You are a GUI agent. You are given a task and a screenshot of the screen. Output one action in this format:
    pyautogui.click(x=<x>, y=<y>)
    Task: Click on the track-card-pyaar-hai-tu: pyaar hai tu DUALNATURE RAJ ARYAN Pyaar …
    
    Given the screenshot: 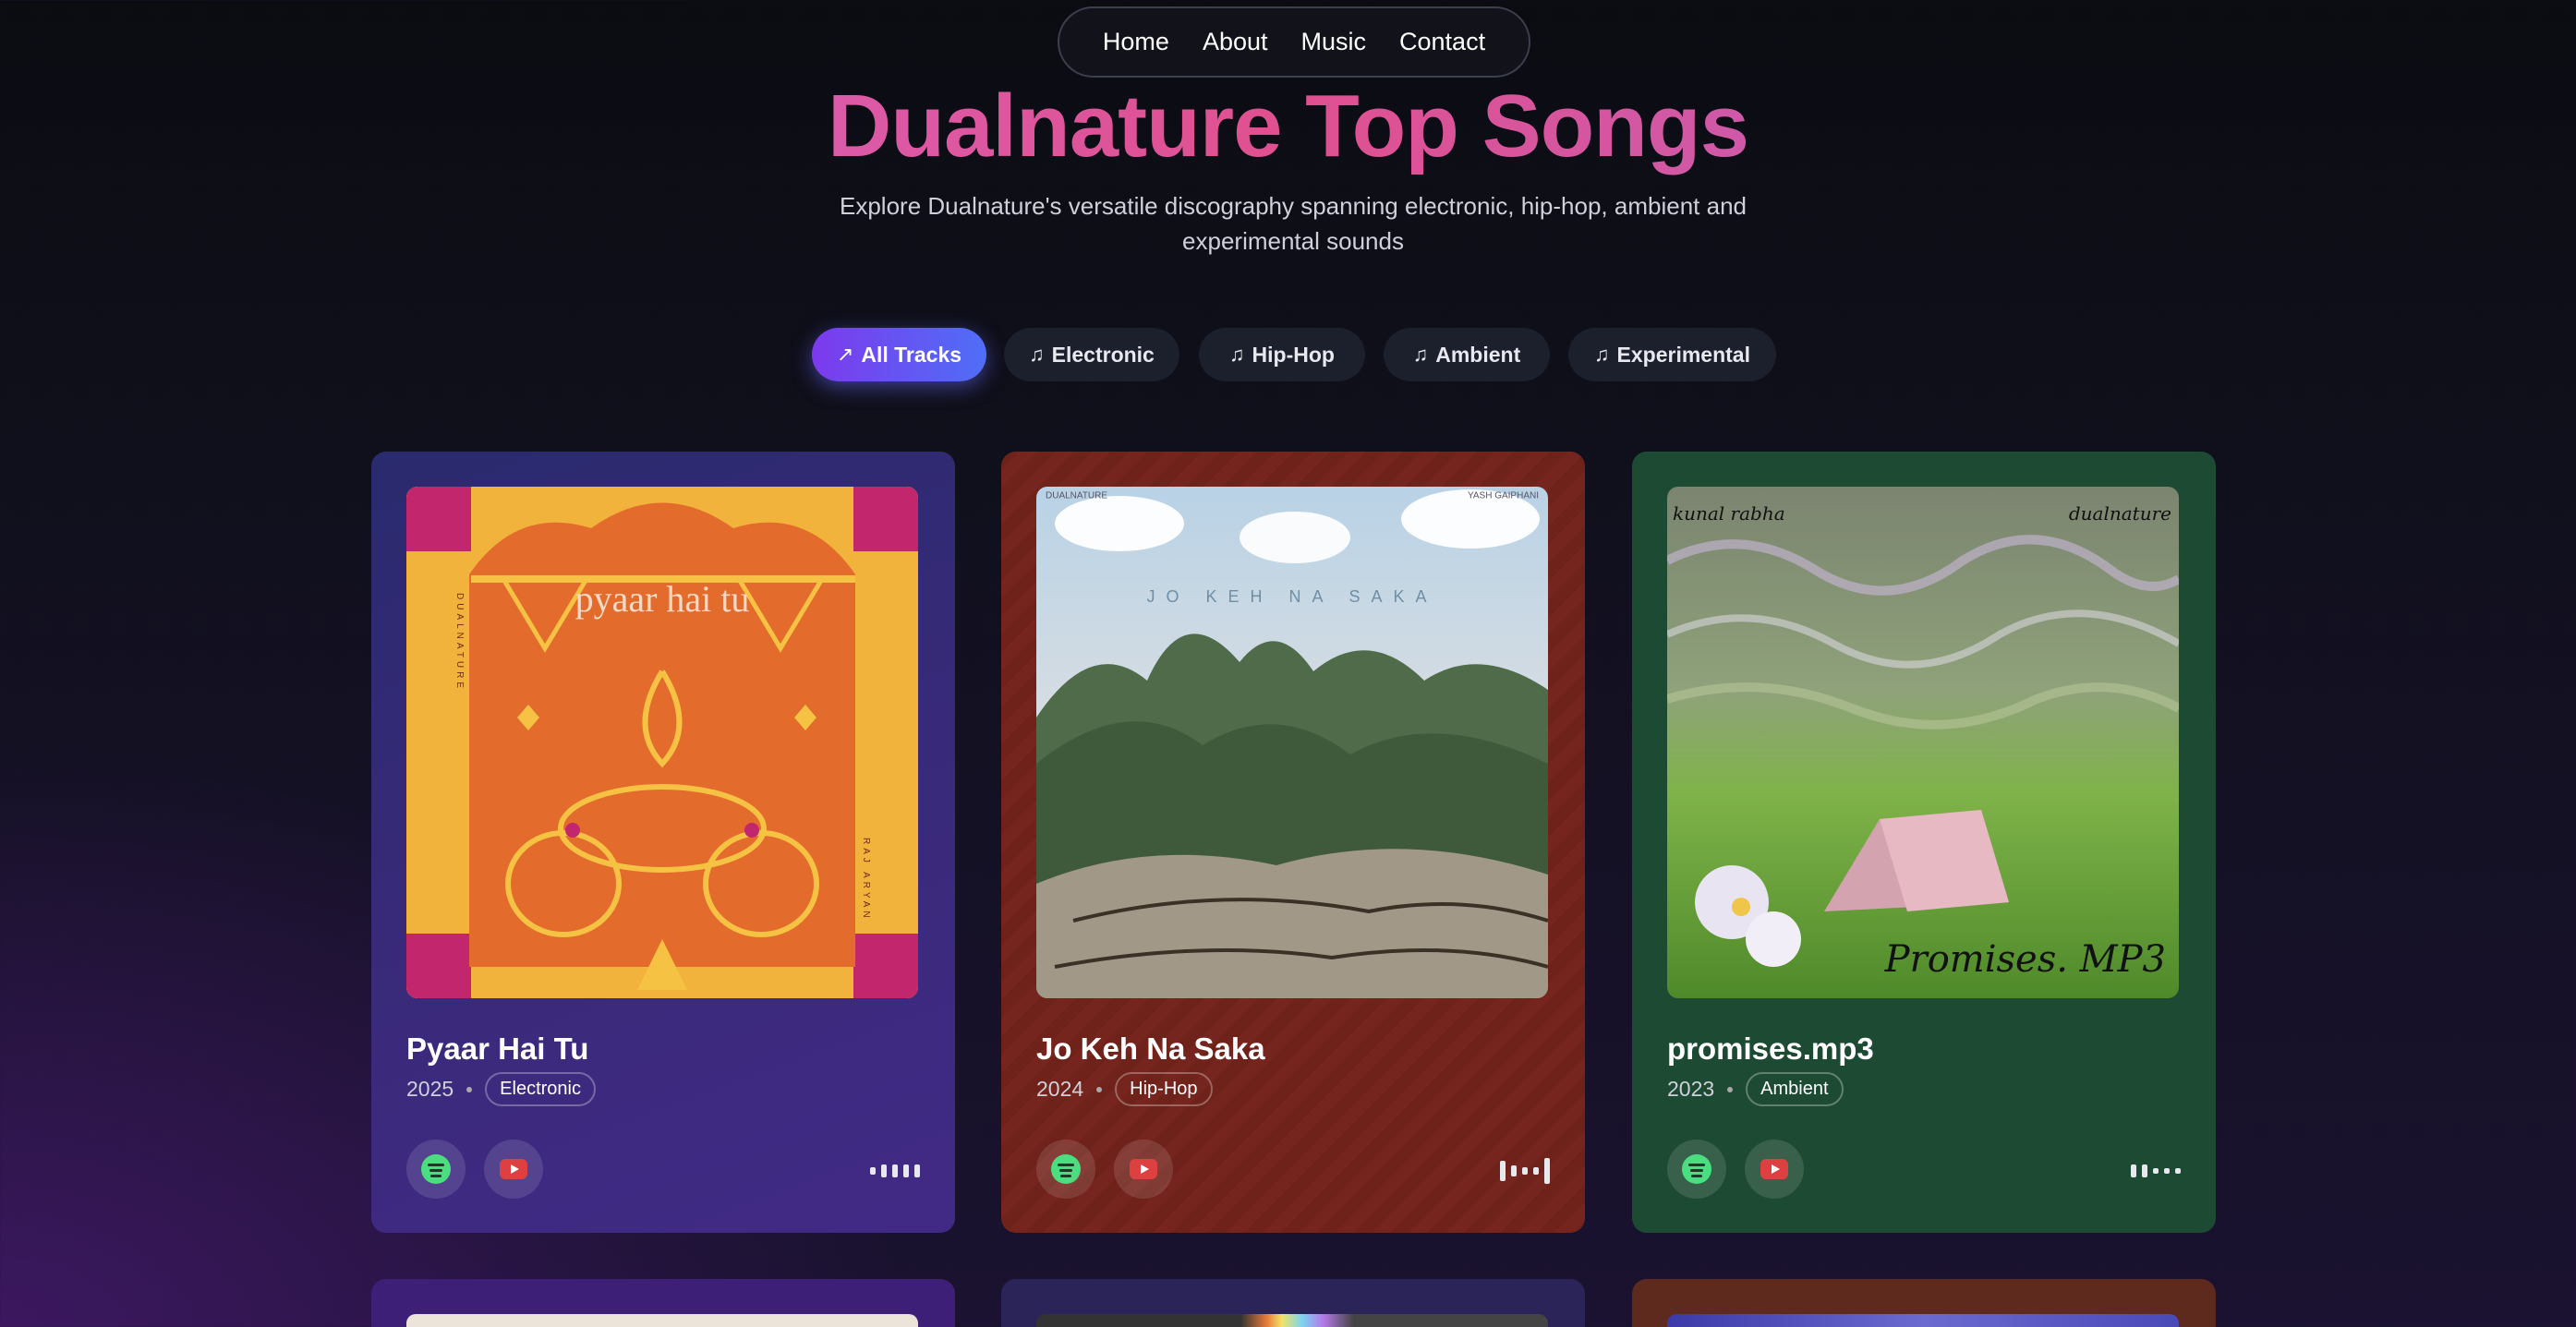 What is the action you would take?
    pyautogui.click(x=663, y=842)
    